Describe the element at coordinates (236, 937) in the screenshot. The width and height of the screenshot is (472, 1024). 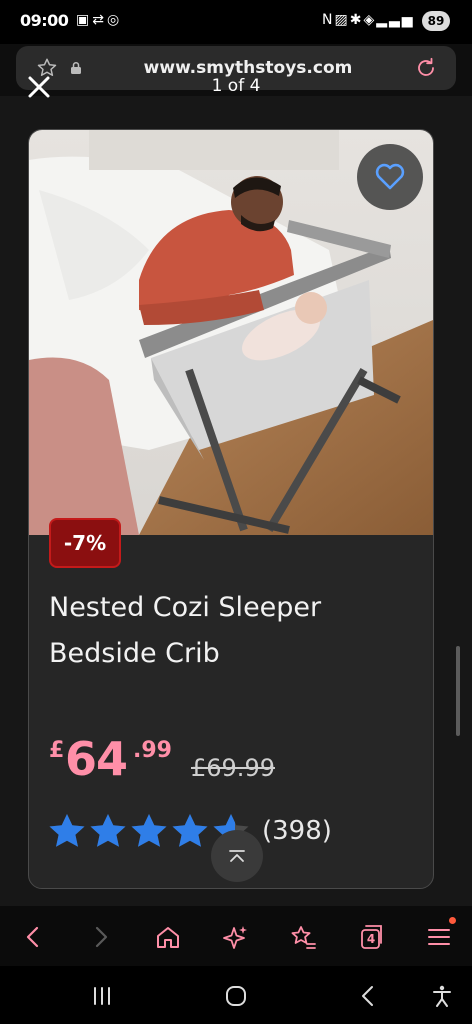
I see `ai-sparkle-icon` at that location.